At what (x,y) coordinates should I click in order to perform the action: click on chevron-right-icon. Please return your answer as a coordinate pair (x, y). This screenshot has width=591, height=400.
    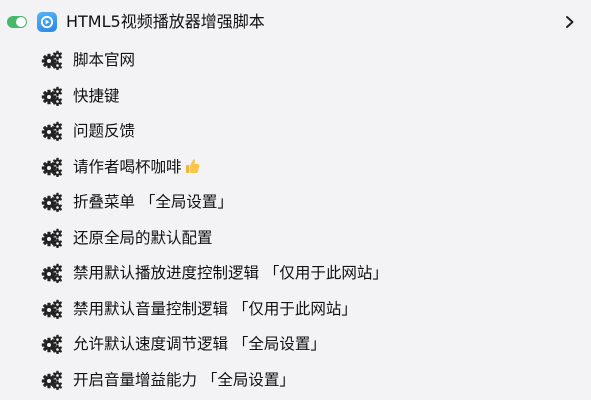
    Looking at the image, I should click on (570, 22).